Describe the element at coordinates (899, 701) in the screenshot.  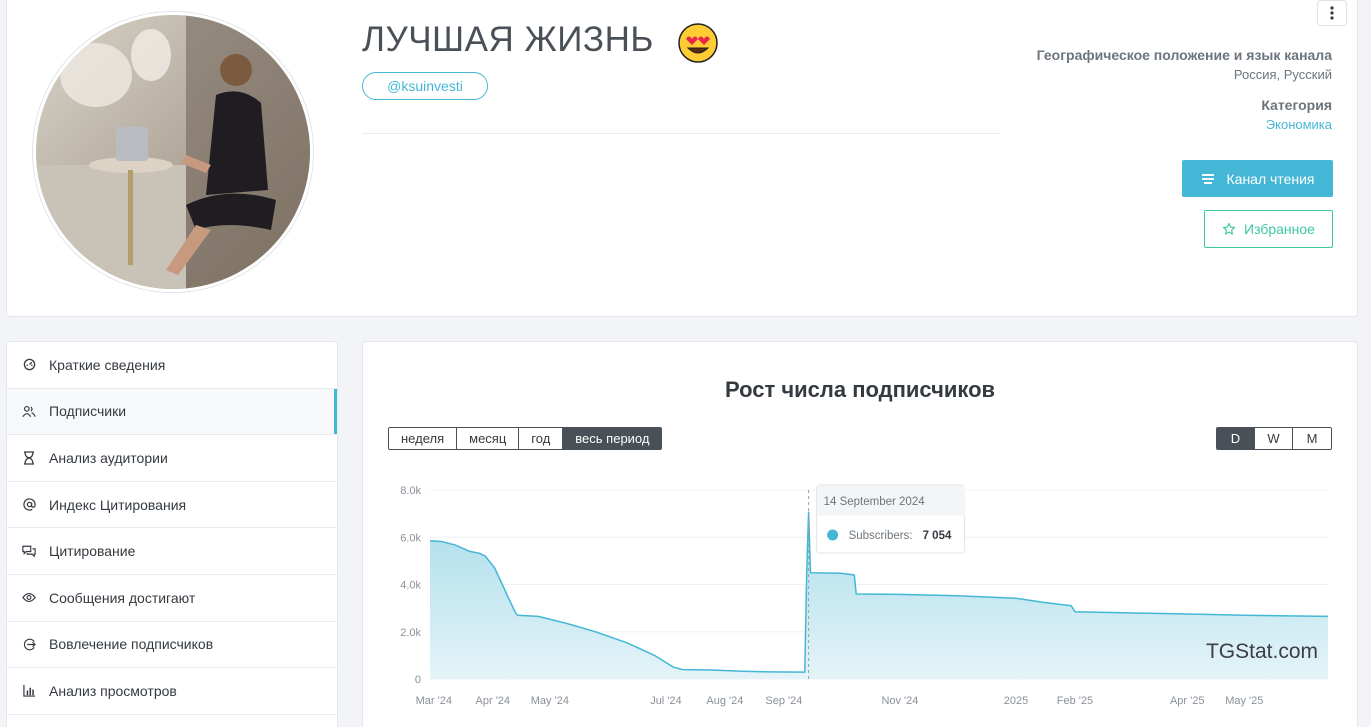
I see `x-tick-label: Nov '24` at that location.